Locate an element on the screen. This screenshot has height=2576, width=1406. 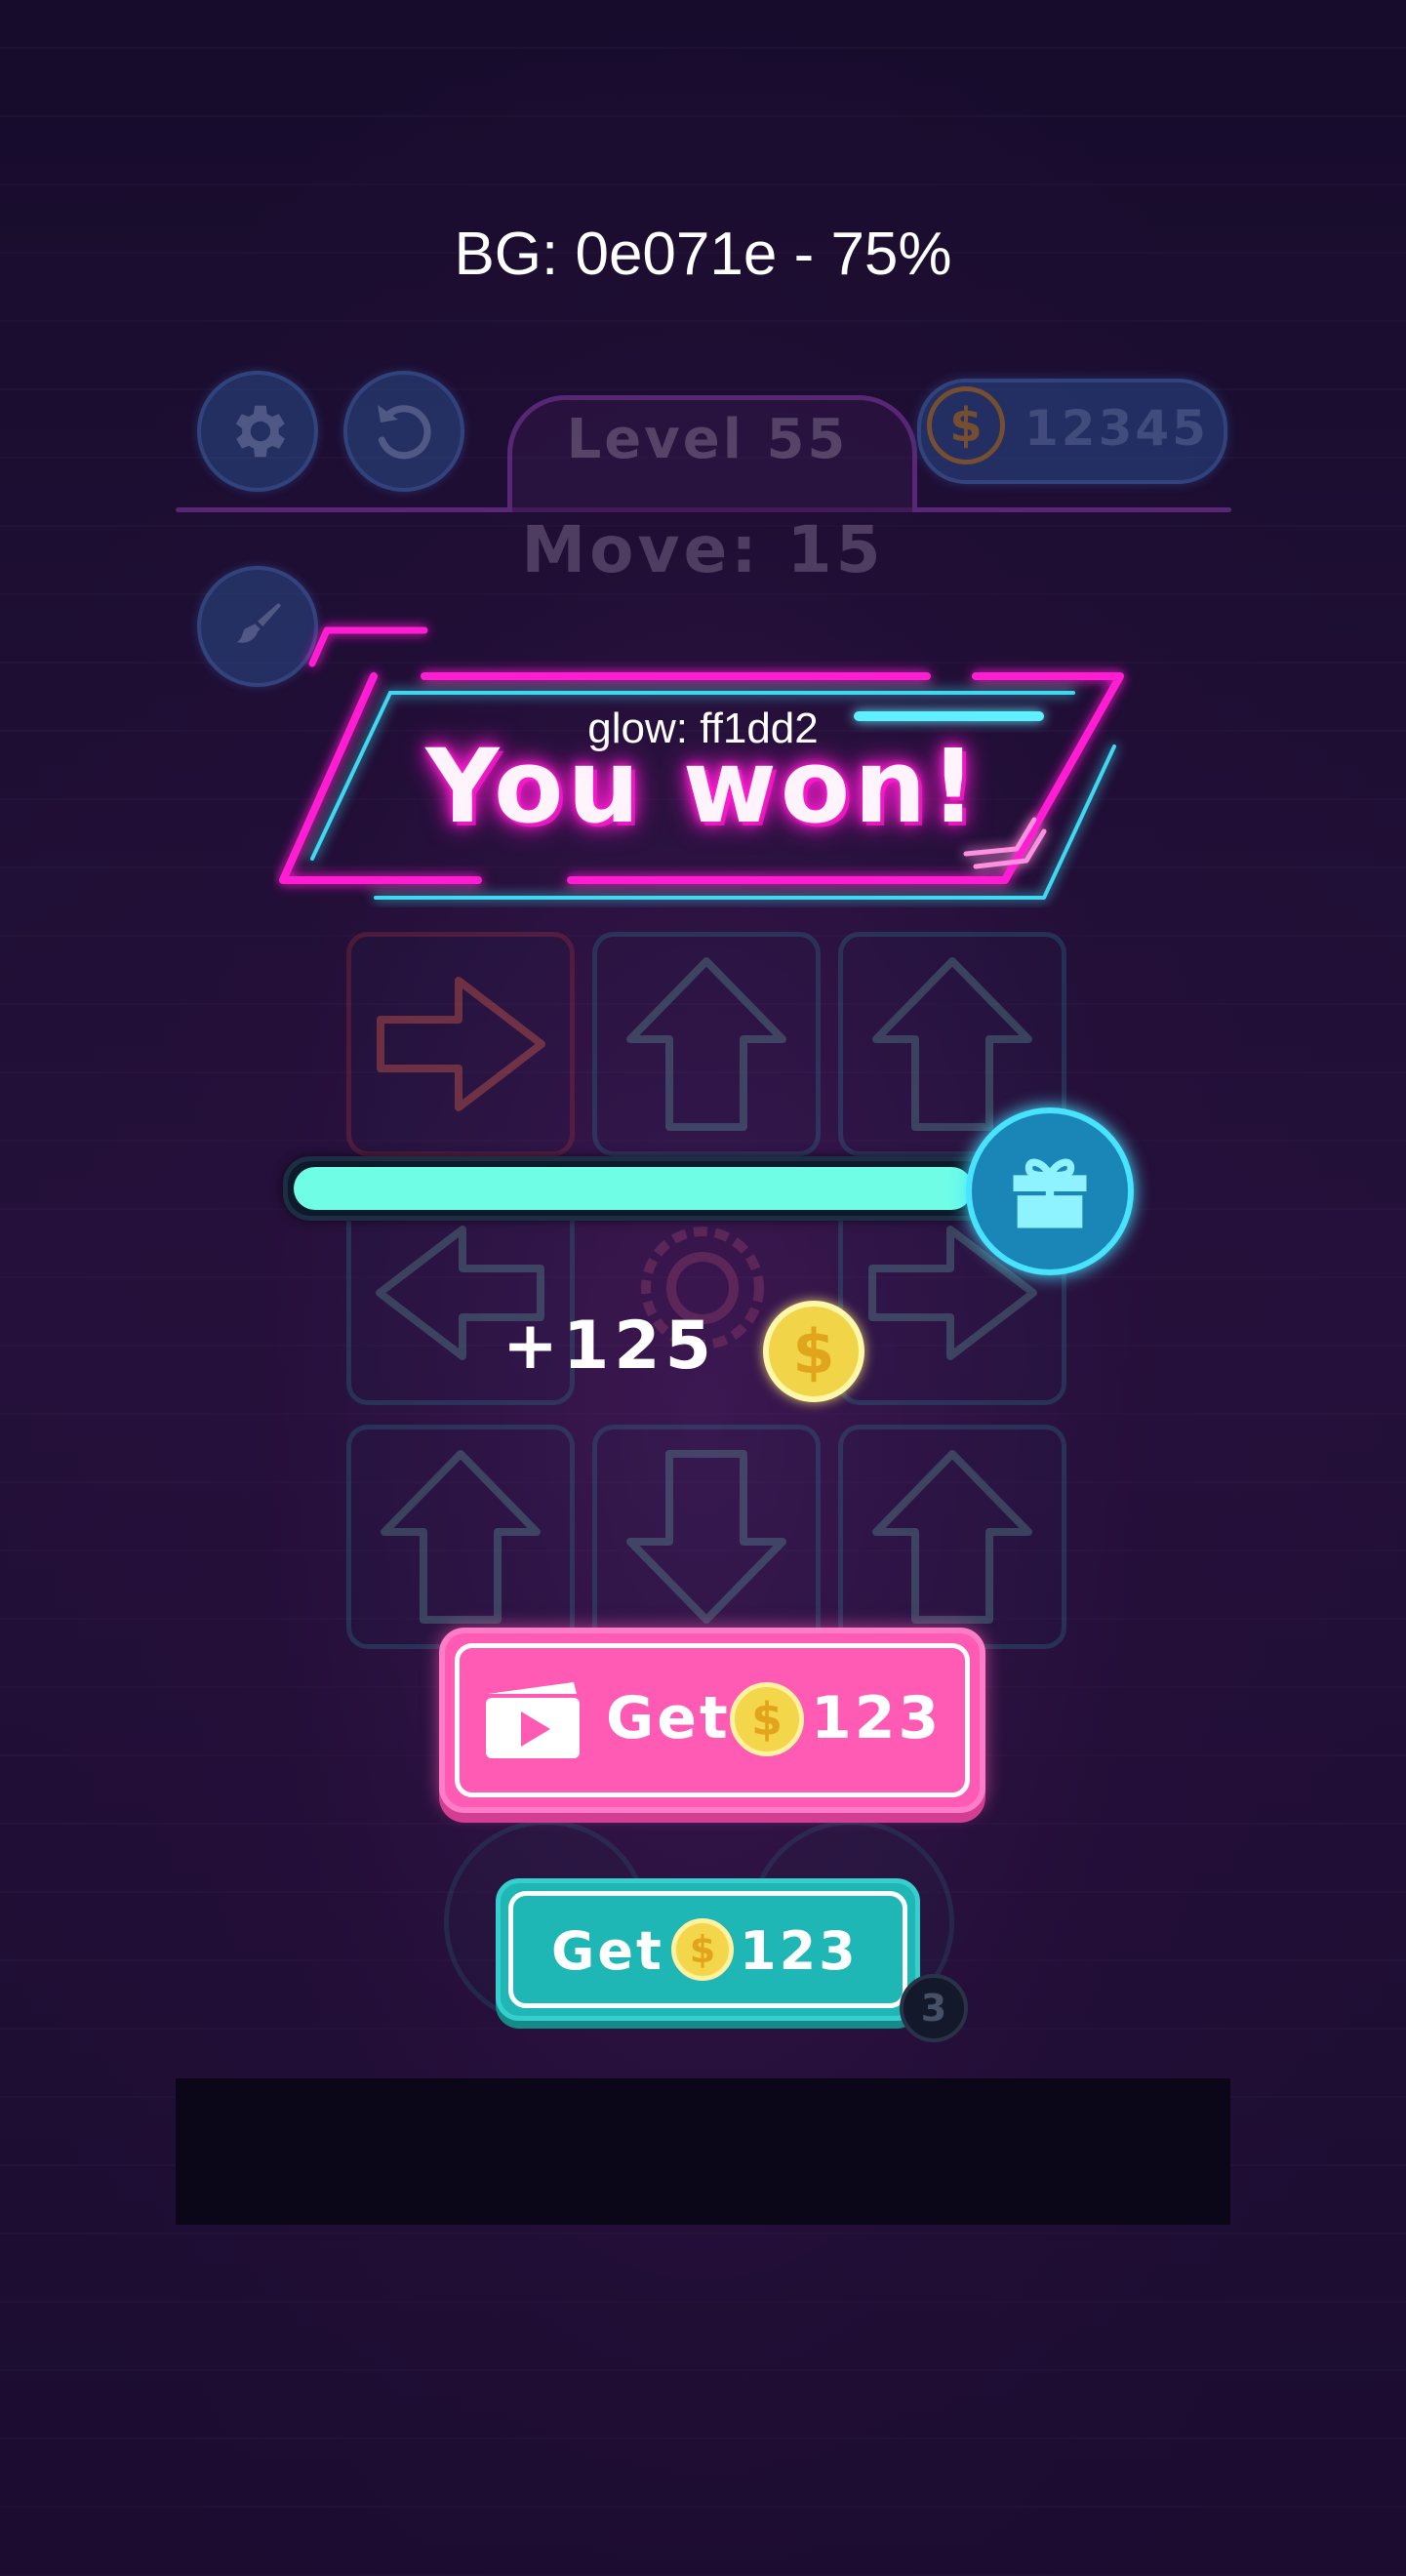
gear-icon is located at coordinates (260, 431).